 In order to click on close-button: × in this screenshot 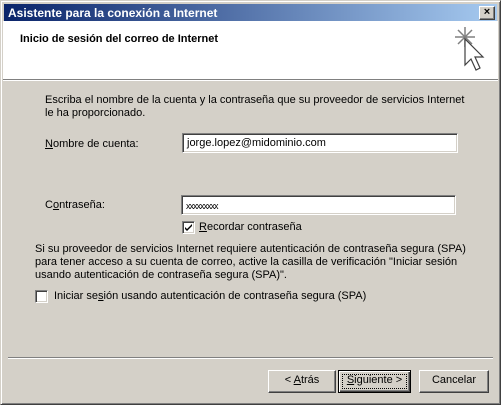, I will do `click(487, 13)`.